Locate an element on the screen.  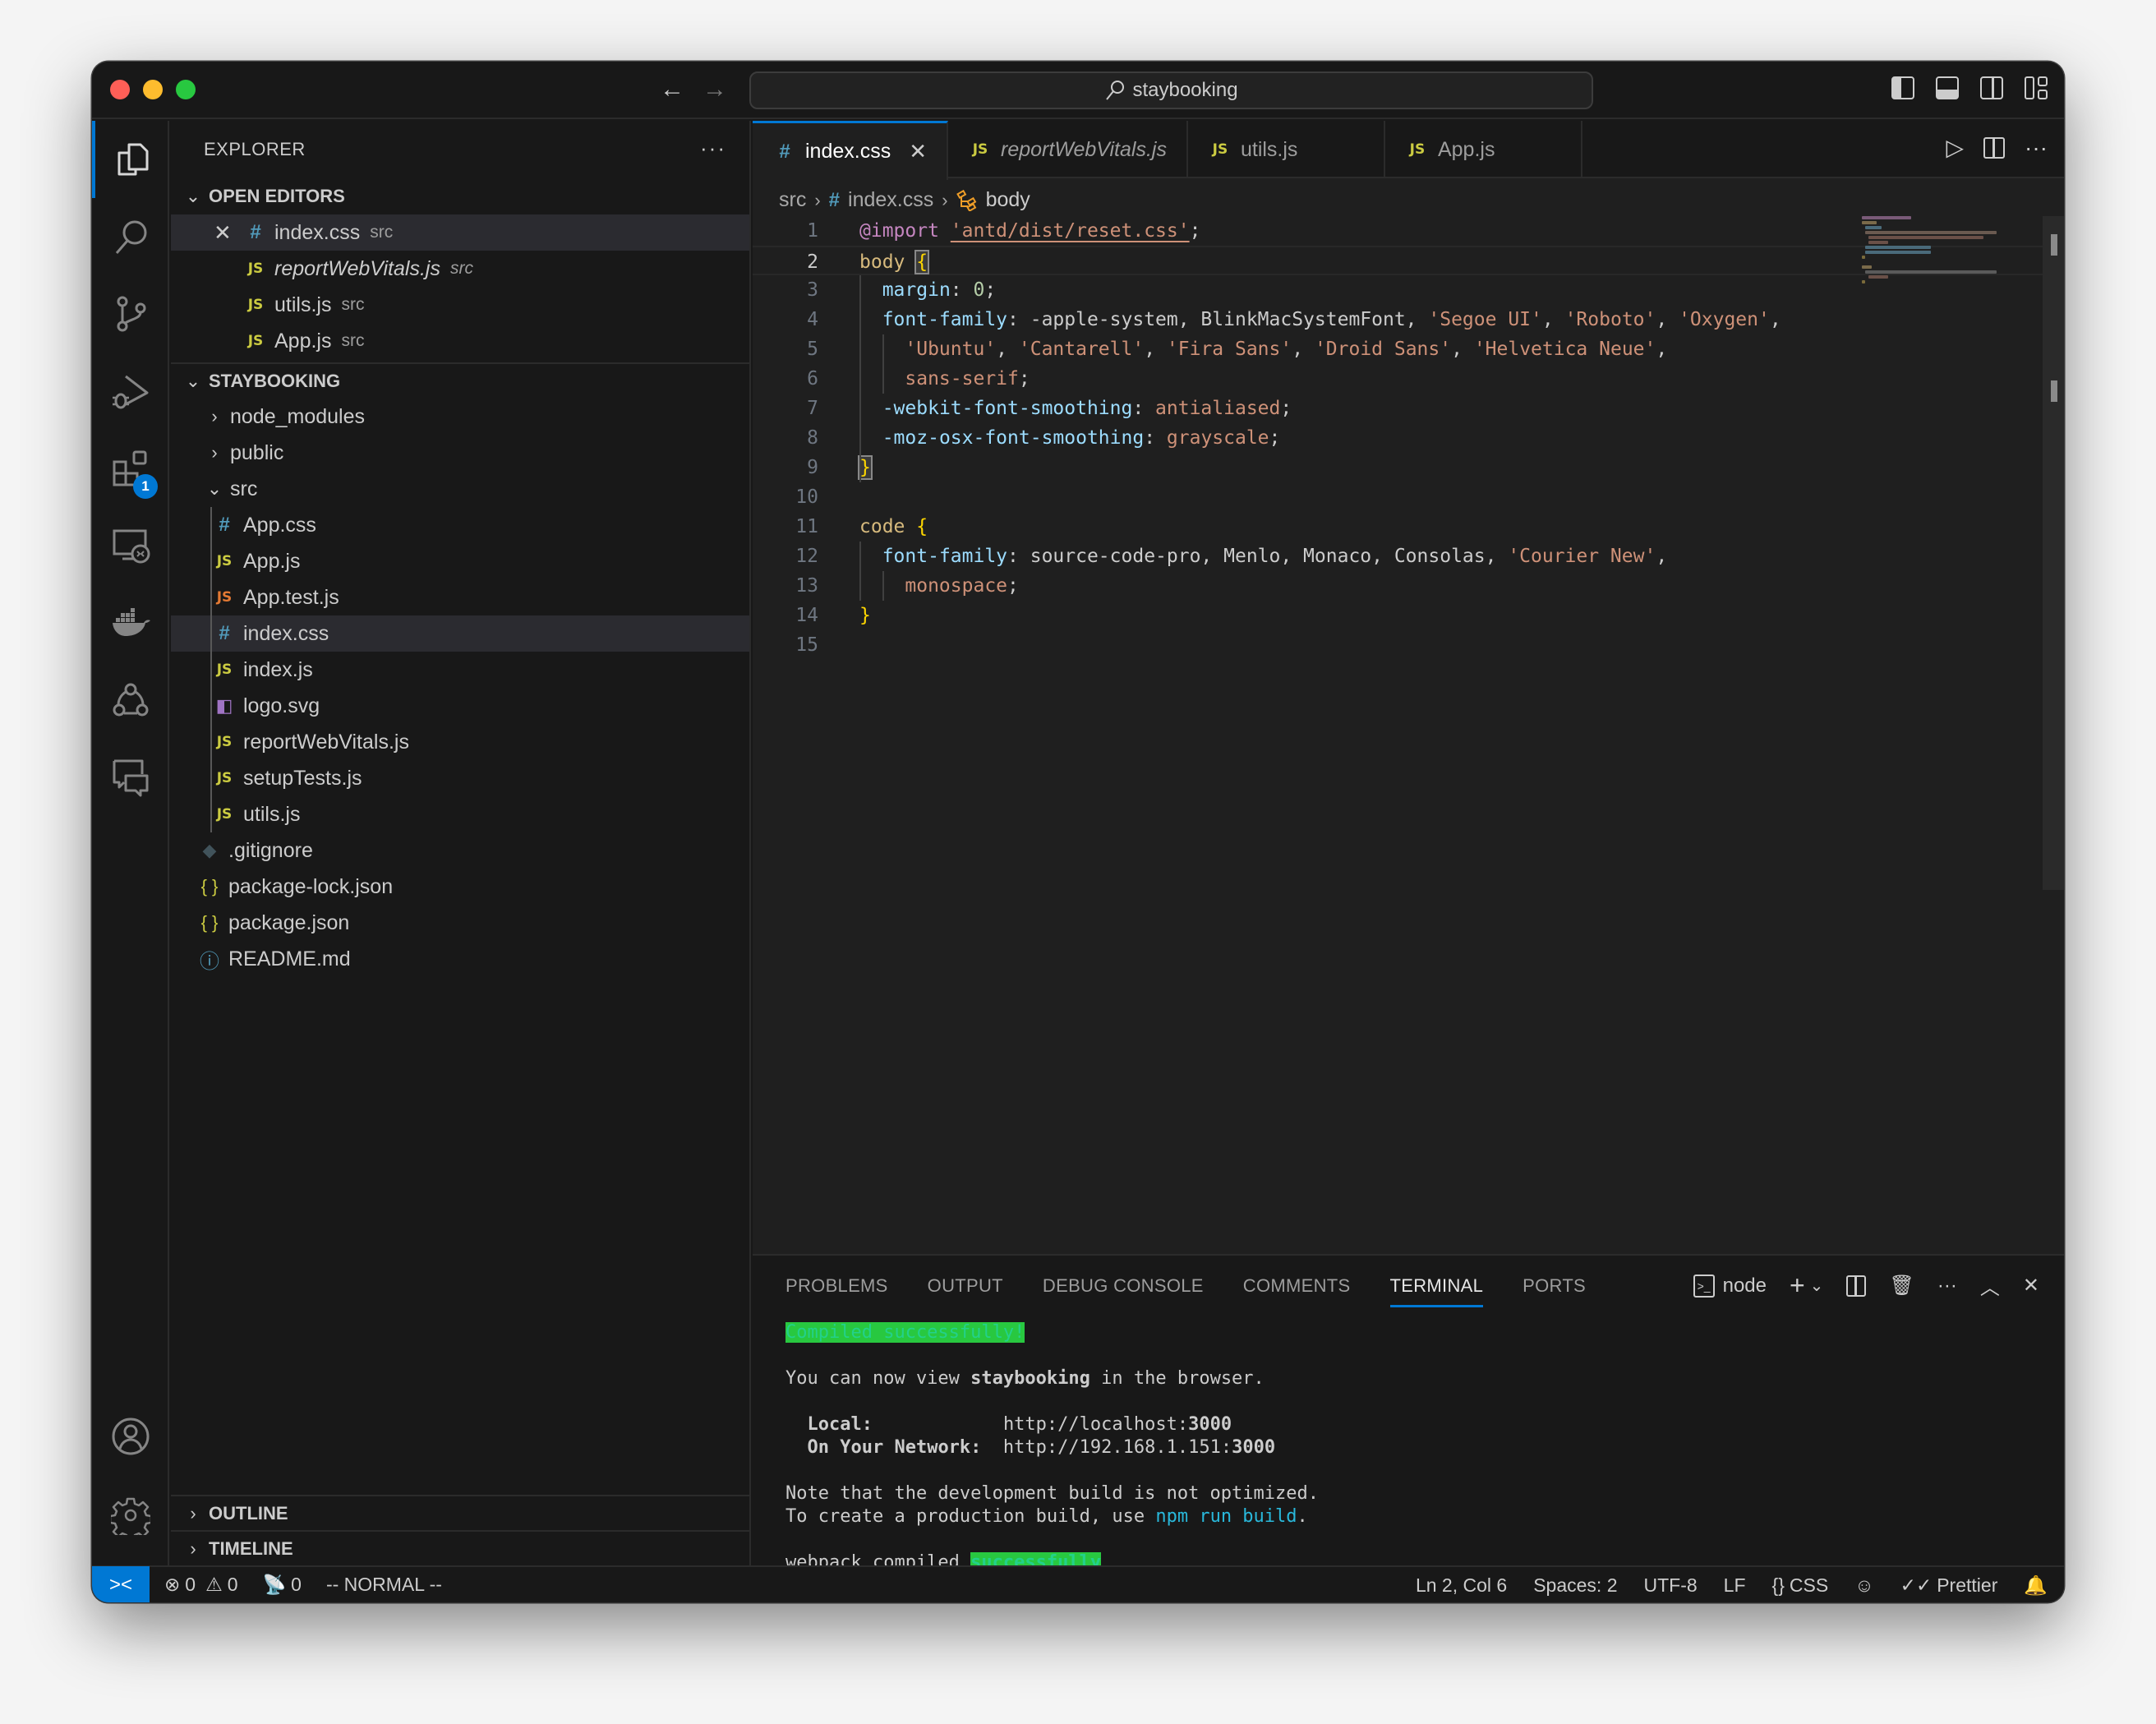
panel-tab-terminal: TERMINAL is located at coordinates (1436, 1291).